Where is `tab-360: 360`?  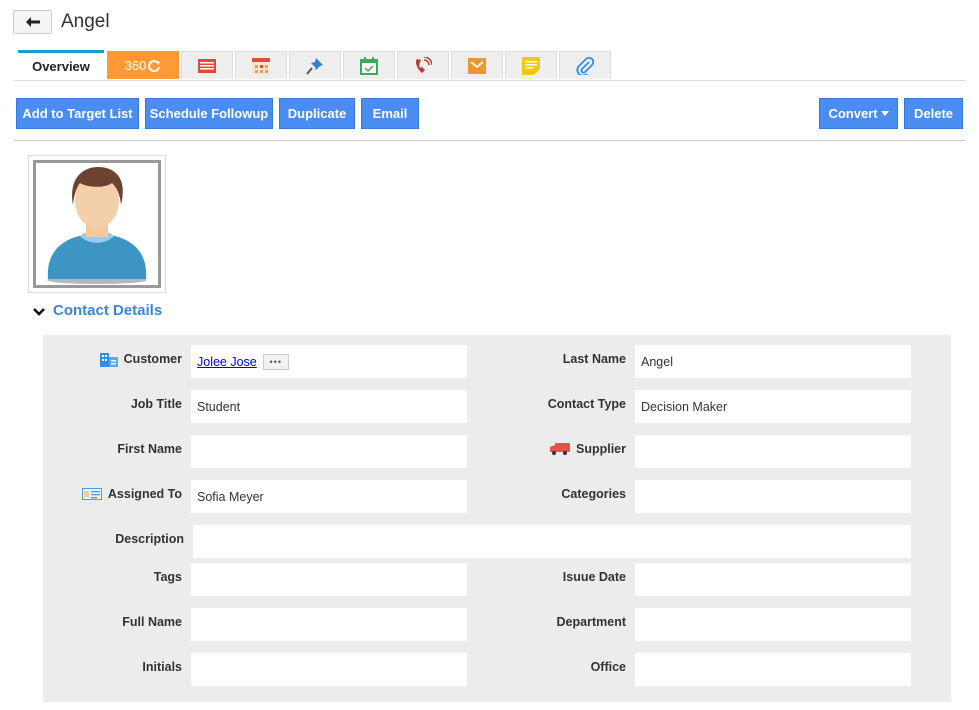
tab-360: 360 is located at coordinates (143, 65).